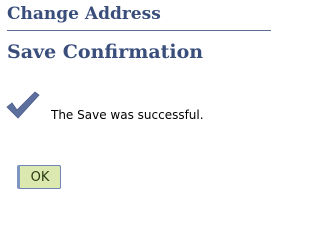 This screenshot has height=240, width=320. Describe the element at coordinates (23, 105) in the screenshot. I see `checkmark-icon` at that location.